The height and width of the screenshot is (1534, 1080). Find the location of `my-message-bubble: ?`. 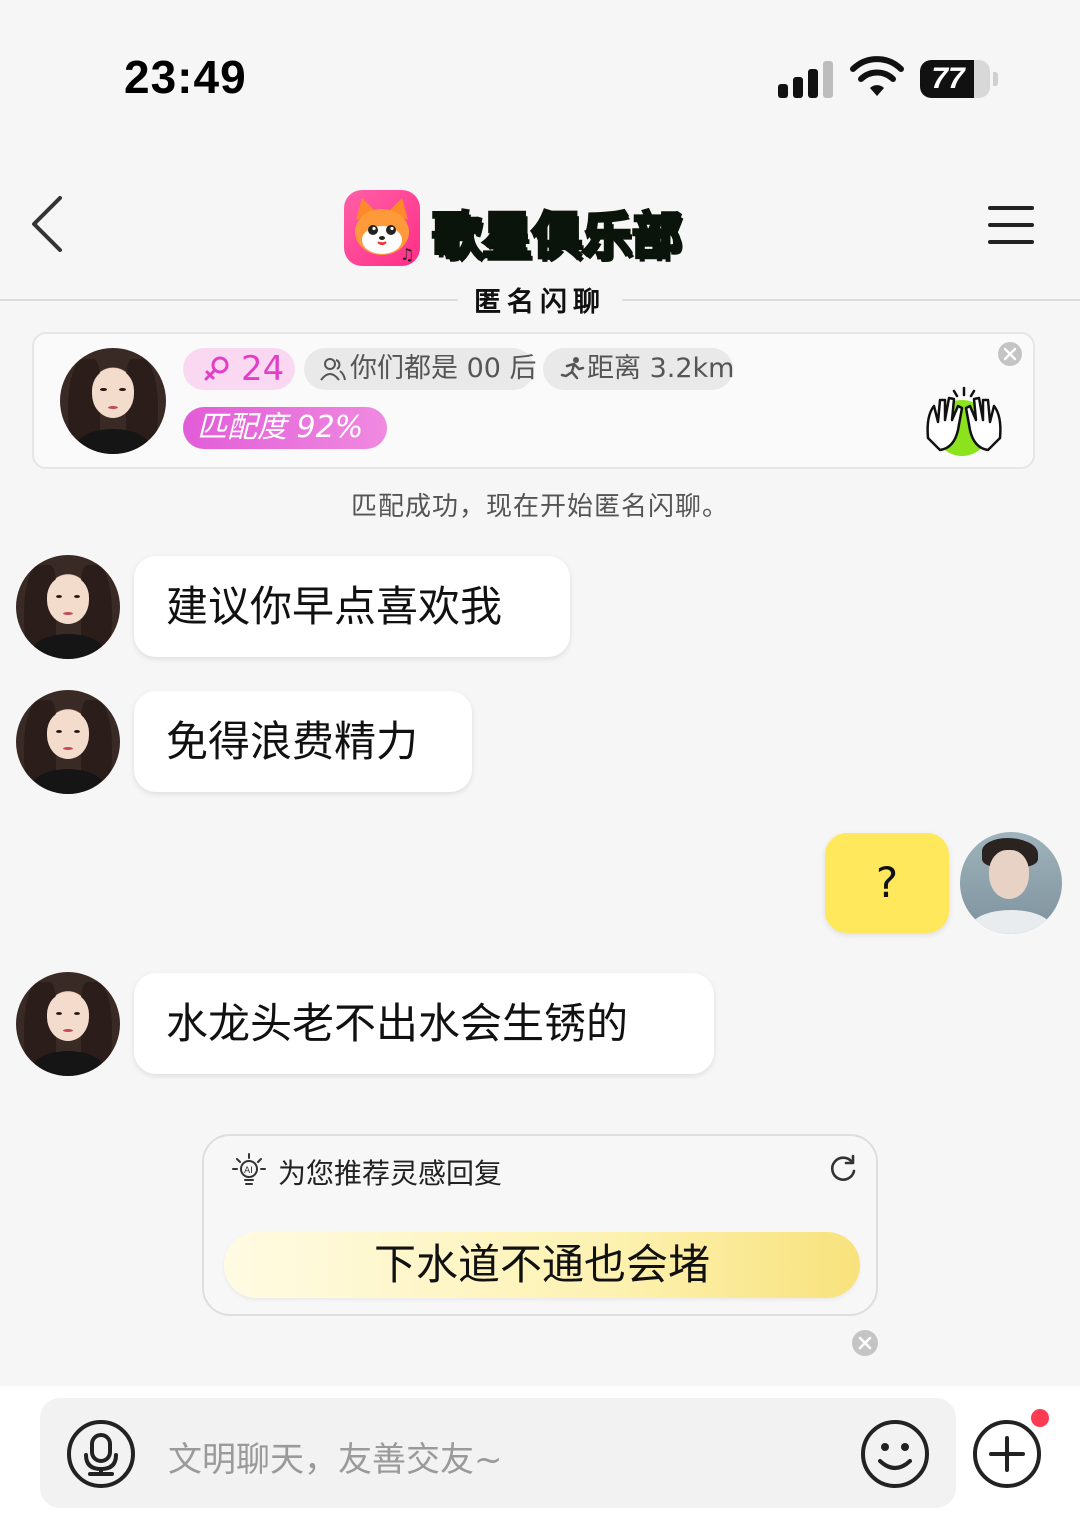

my-message-bubble: ? is located at coordinates (887, 883).